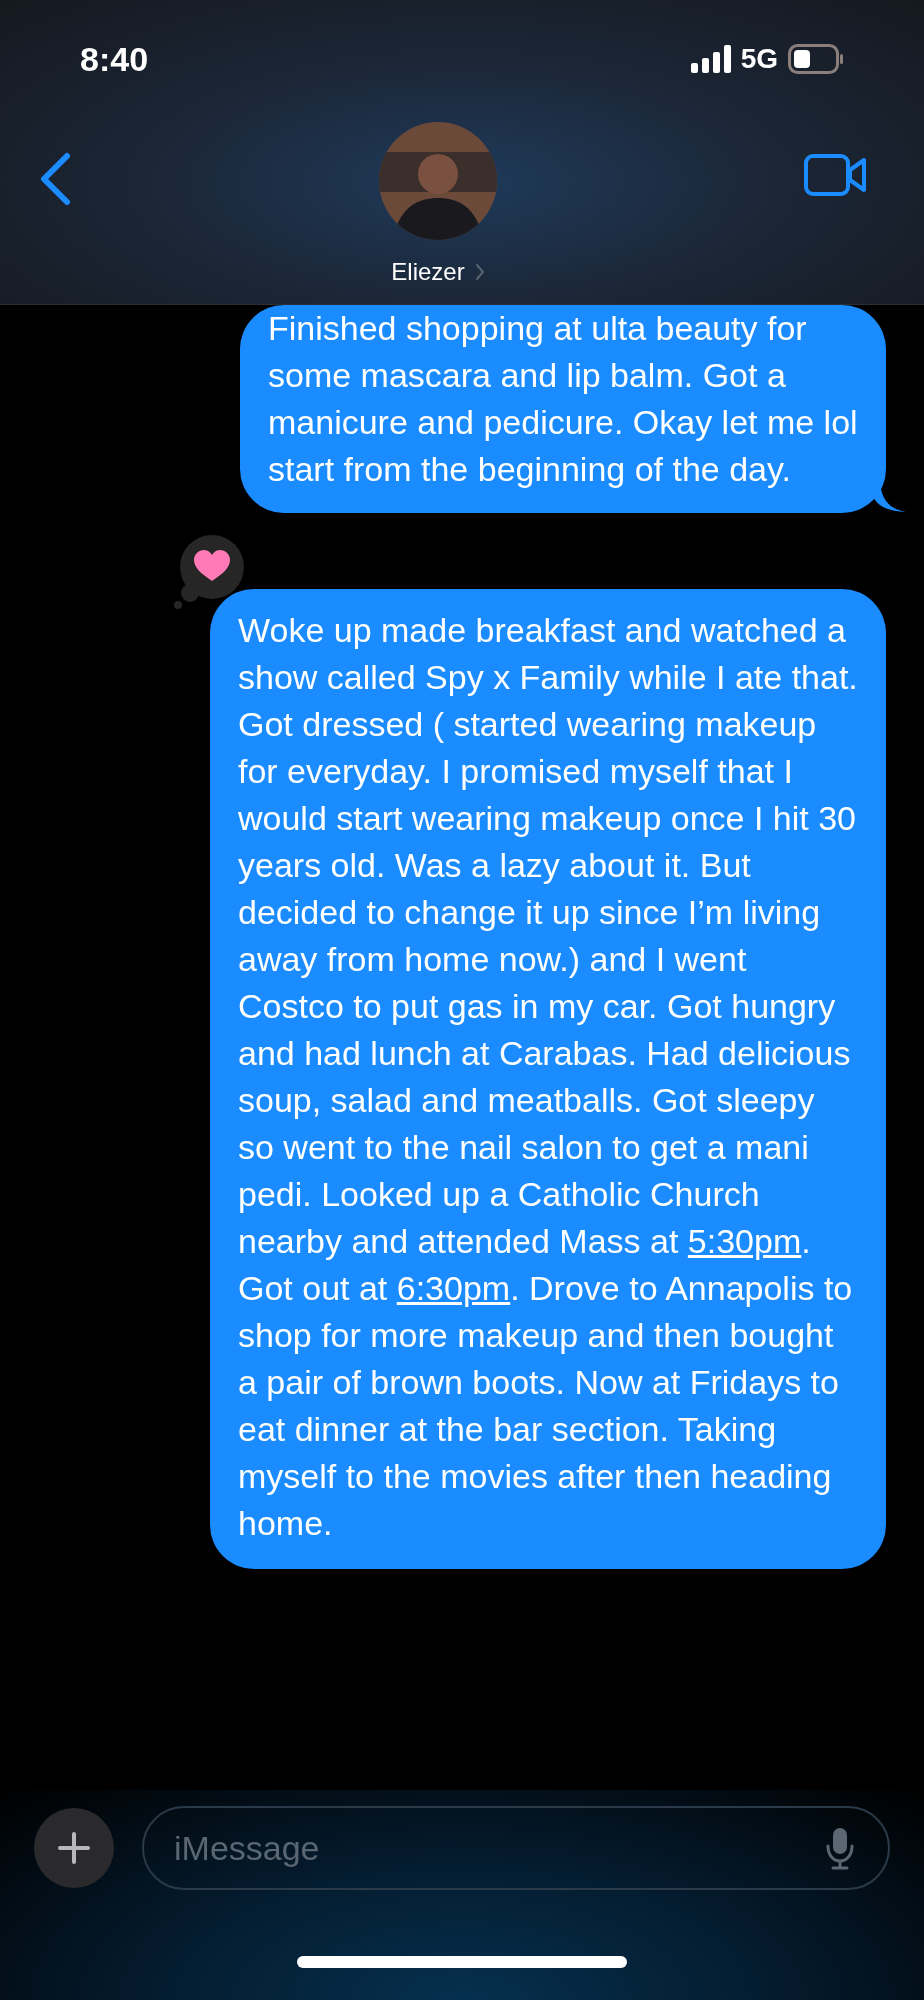  I want to click on back-chevron-icon, so click(55, 179).